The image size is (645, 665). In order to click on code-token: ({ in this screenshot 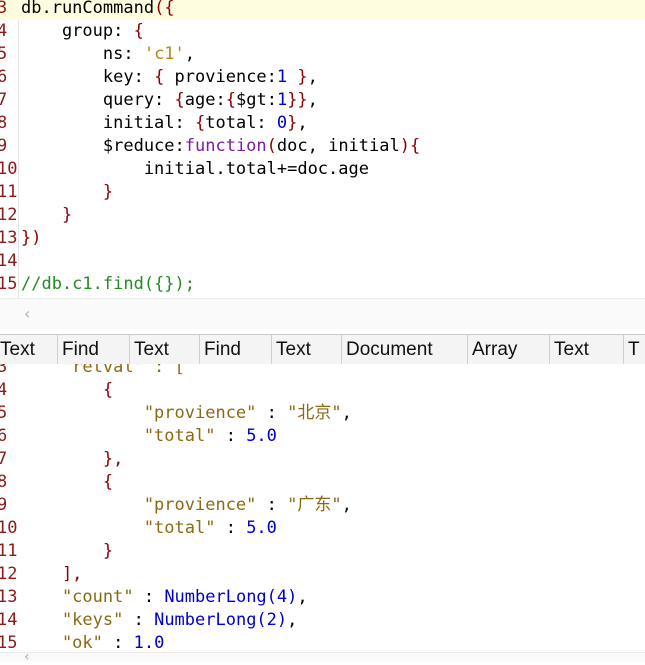, I will do `click(164, 9)`.